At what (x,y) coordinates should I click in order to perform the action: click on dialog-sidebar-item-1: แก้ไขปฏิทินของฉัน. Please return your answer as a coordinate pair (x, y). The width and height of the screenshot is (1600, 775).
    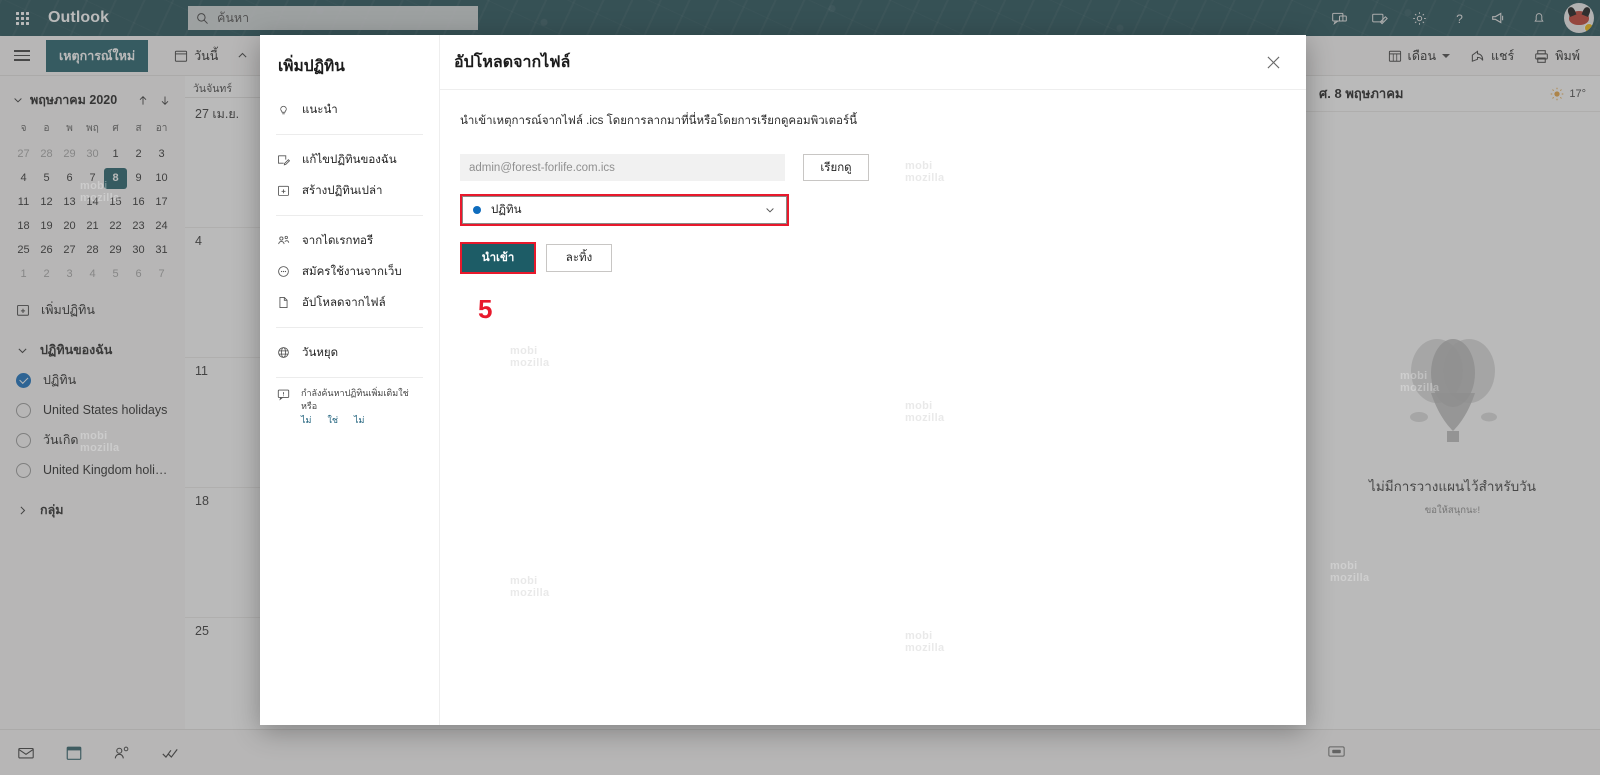
    Looking at the image, I should click on (349, 159).